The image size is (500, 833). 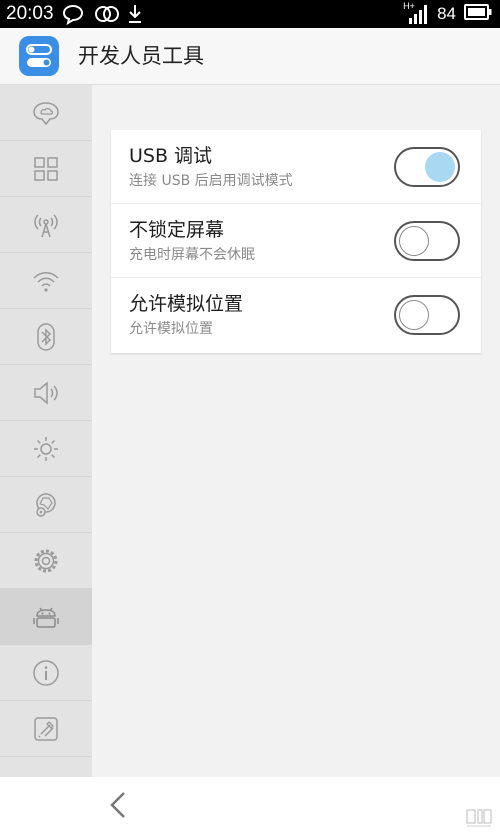 I want to click on sidebar-item-network, so click(x=46, y=225).